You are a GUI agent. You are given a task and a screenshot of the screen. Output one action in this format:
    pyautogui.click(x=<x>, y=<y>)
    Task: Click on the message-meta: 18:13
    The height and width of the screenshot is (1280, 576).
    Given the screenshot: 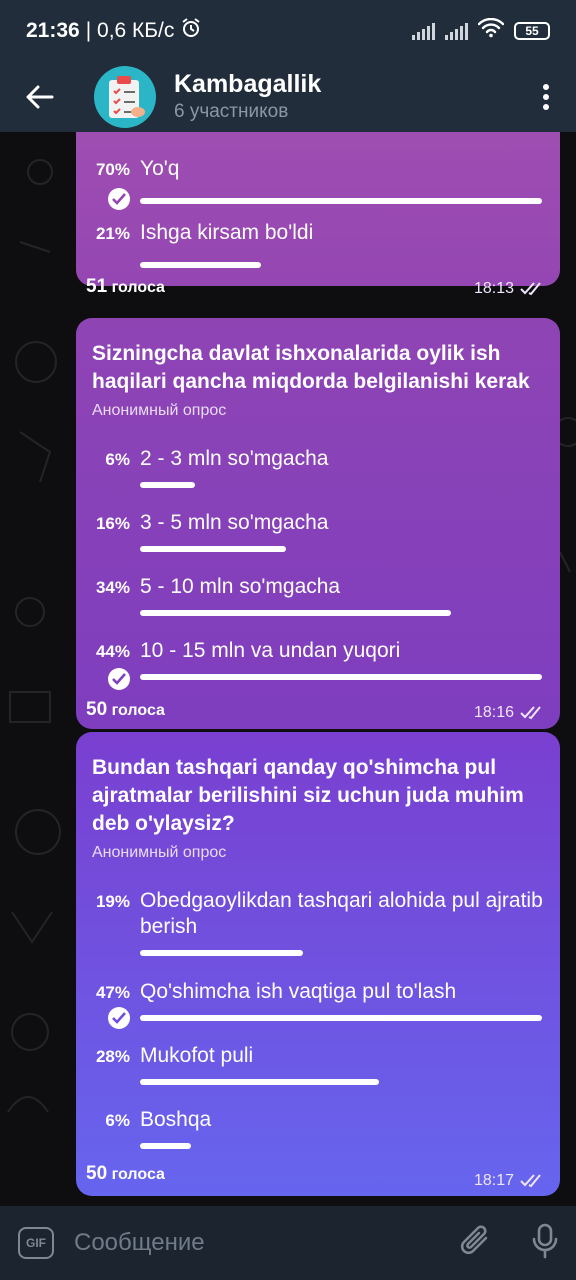 What is the action you would take?
    pyautogui.click(x=510, y=289)
    